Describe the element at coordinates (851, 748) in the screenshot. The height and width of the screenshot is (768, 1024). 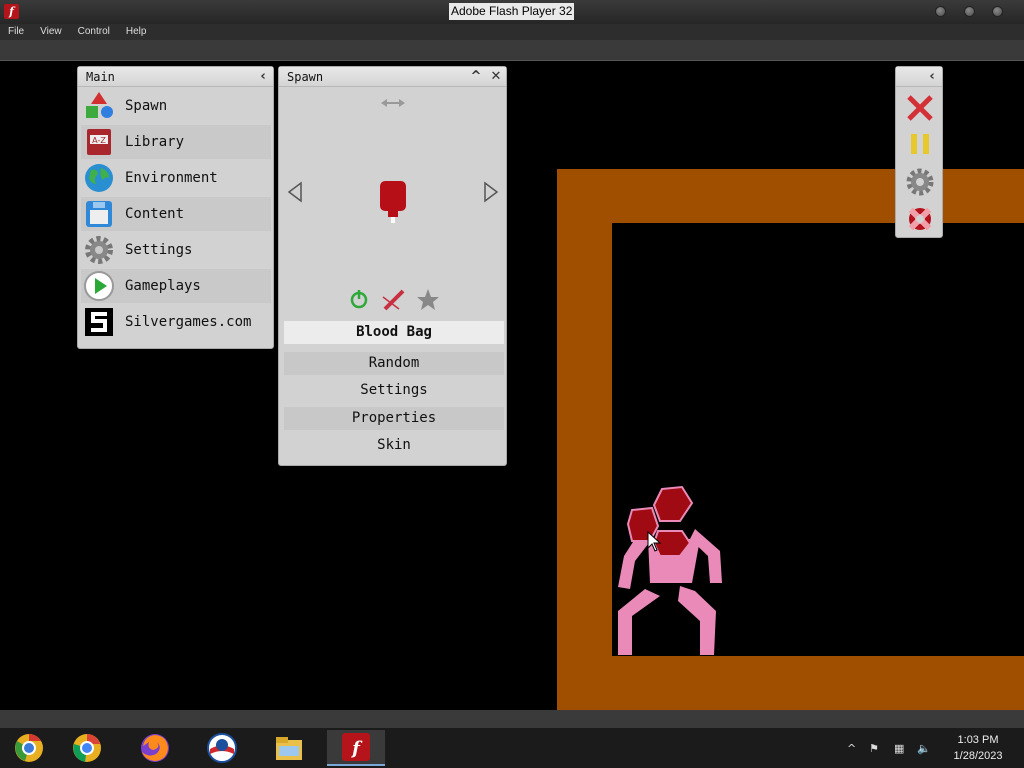
I see `tray-expand-icon: ^` at that location.